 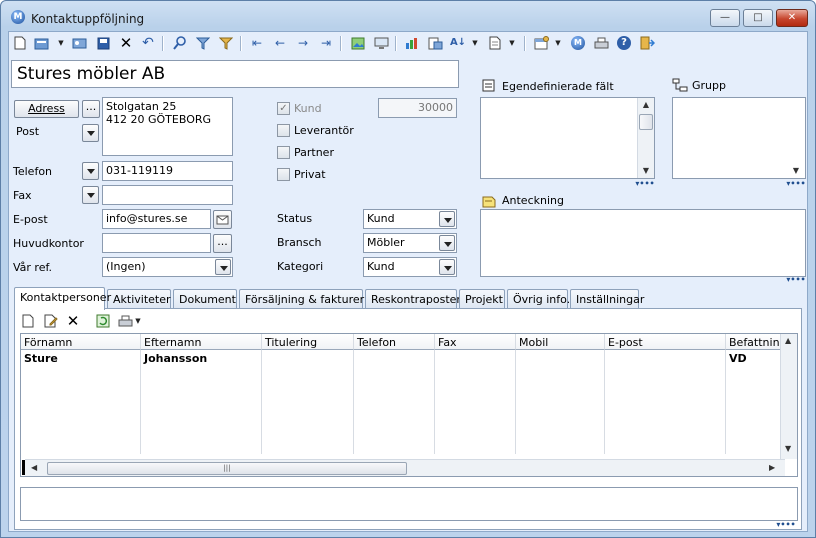 What do you see at coordinates (125, 321) in the screenshot?
I see `print-contacts-icon` at bounding box center [125, 321].